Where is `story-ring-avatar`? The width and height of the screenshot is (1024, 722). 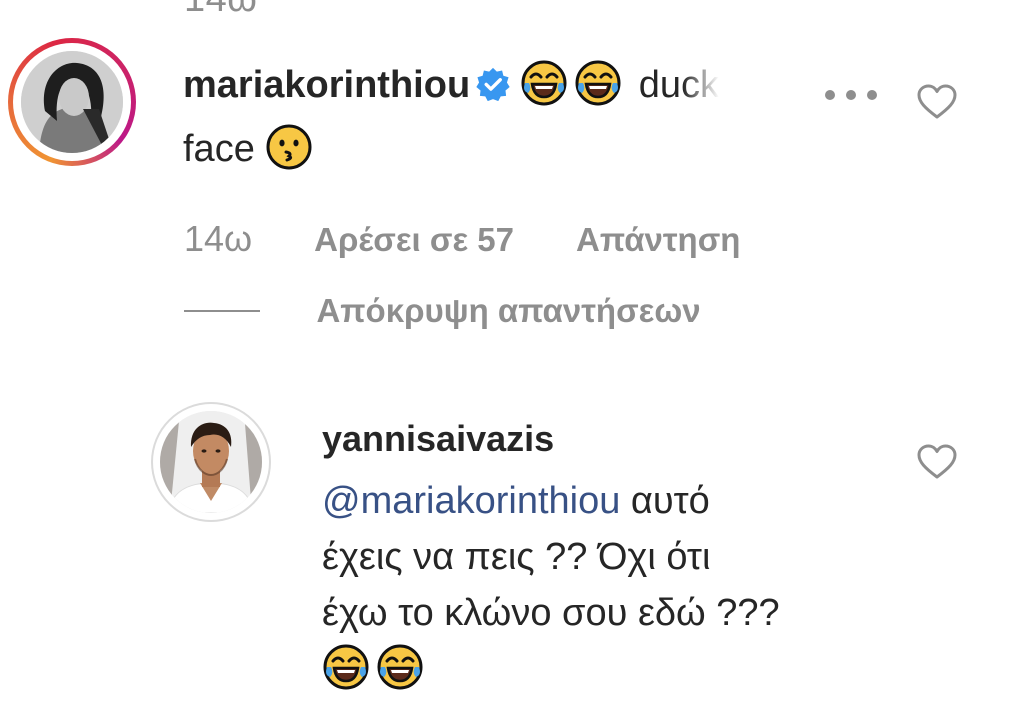
story-ring-avatar is located at coordinates (72, 102).